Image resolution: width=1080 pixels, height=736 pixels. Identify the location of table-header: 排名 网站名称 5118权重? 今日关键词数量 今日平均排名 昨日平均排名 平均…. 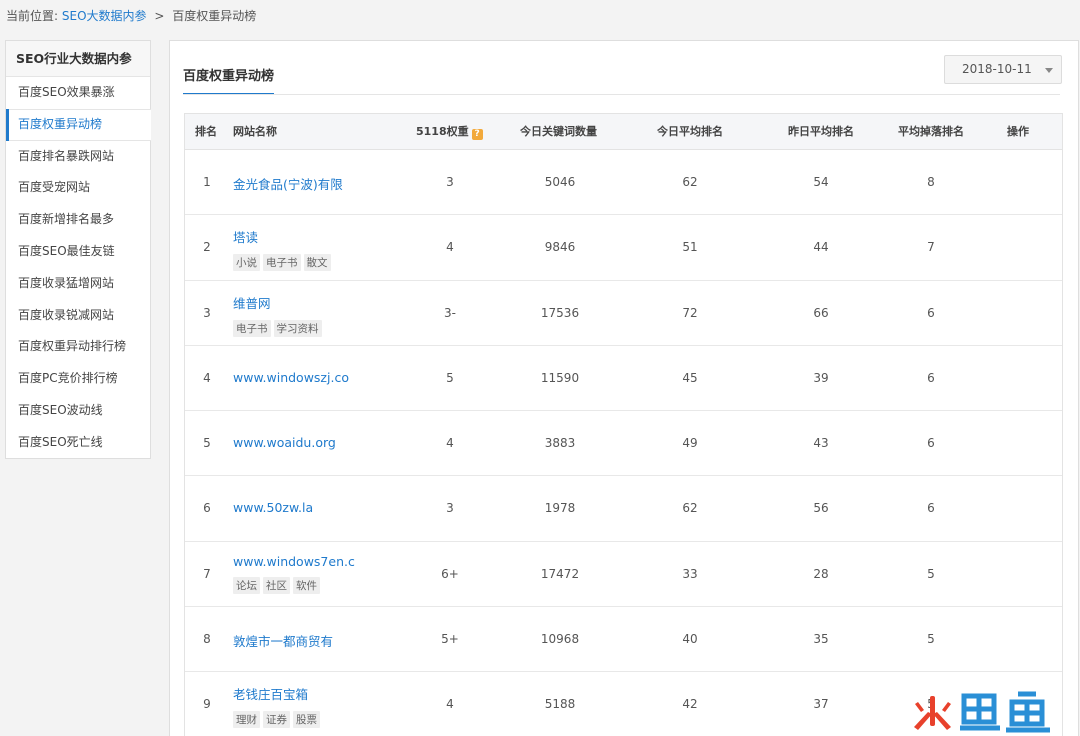
(623, 132).